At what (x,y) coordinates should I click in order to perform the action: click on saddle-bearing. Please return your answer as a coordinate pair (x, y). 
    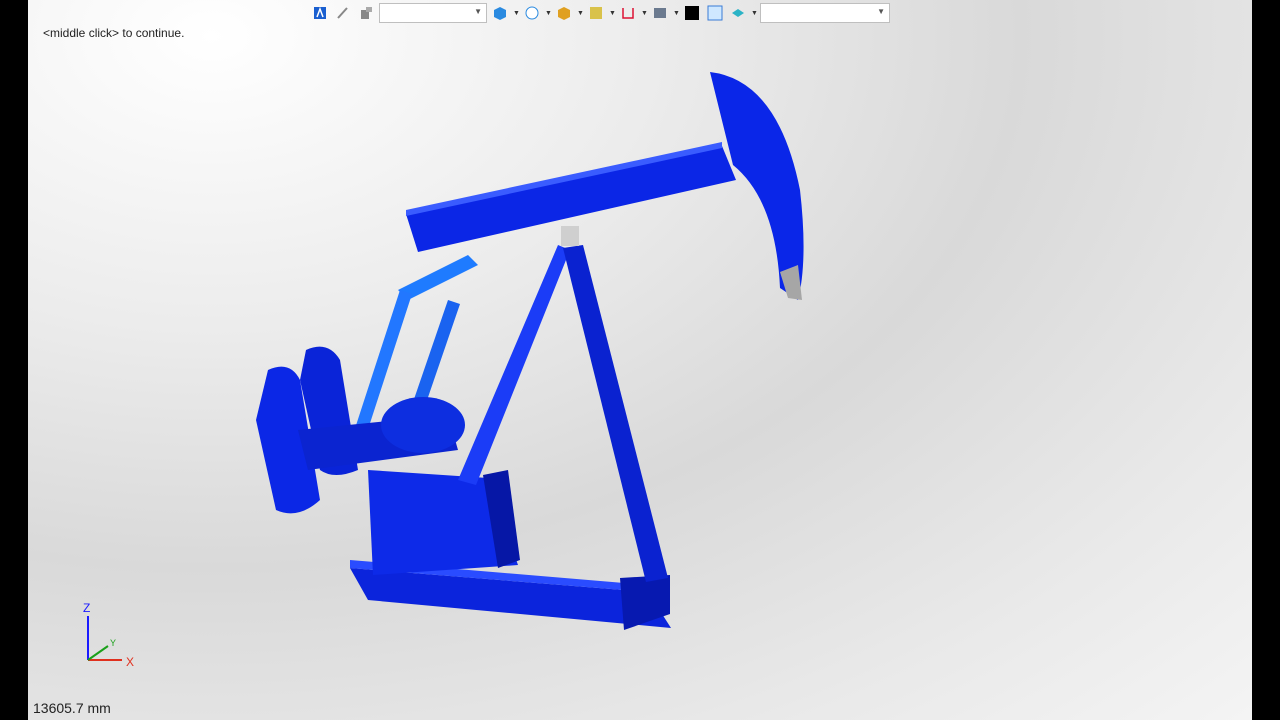
    Looking at the image, I should click on (570, 236).